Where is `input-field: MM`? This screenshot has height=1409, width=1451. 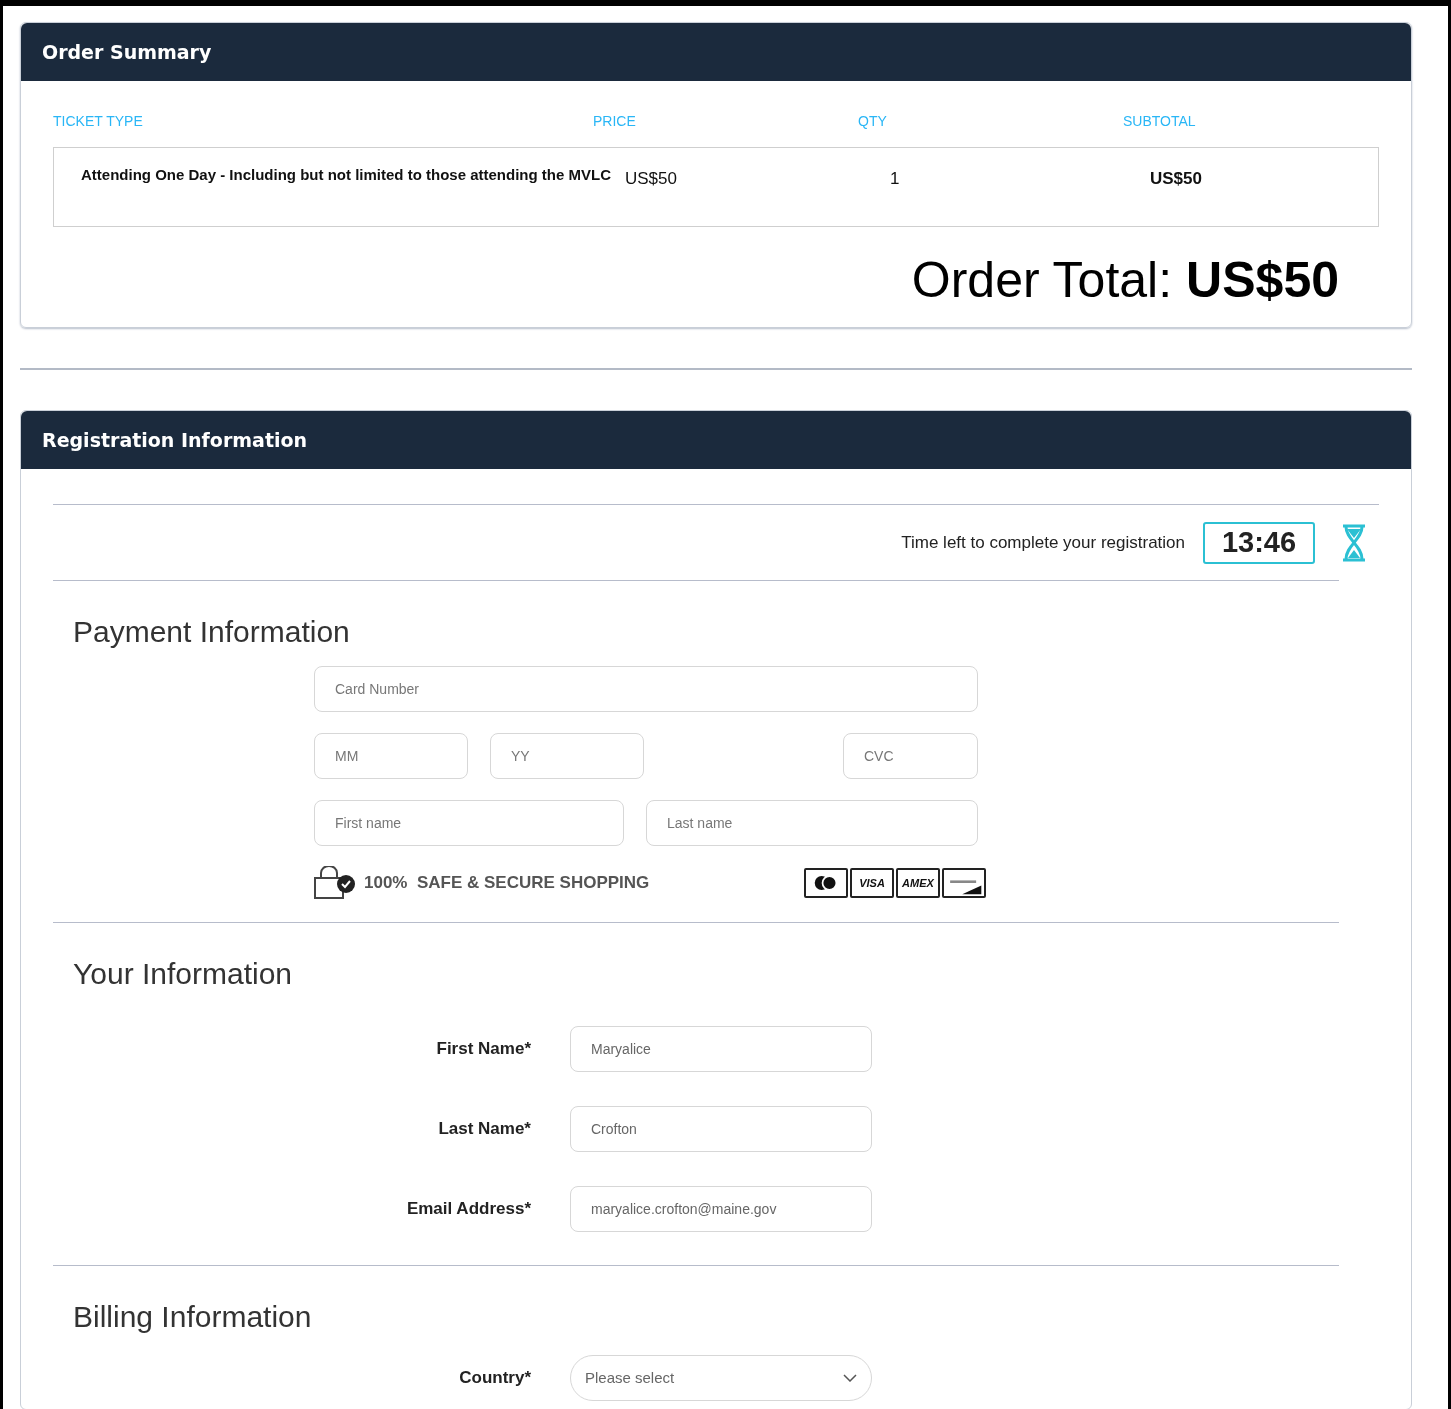 input-field: MM is located at coordinates (391, 756).